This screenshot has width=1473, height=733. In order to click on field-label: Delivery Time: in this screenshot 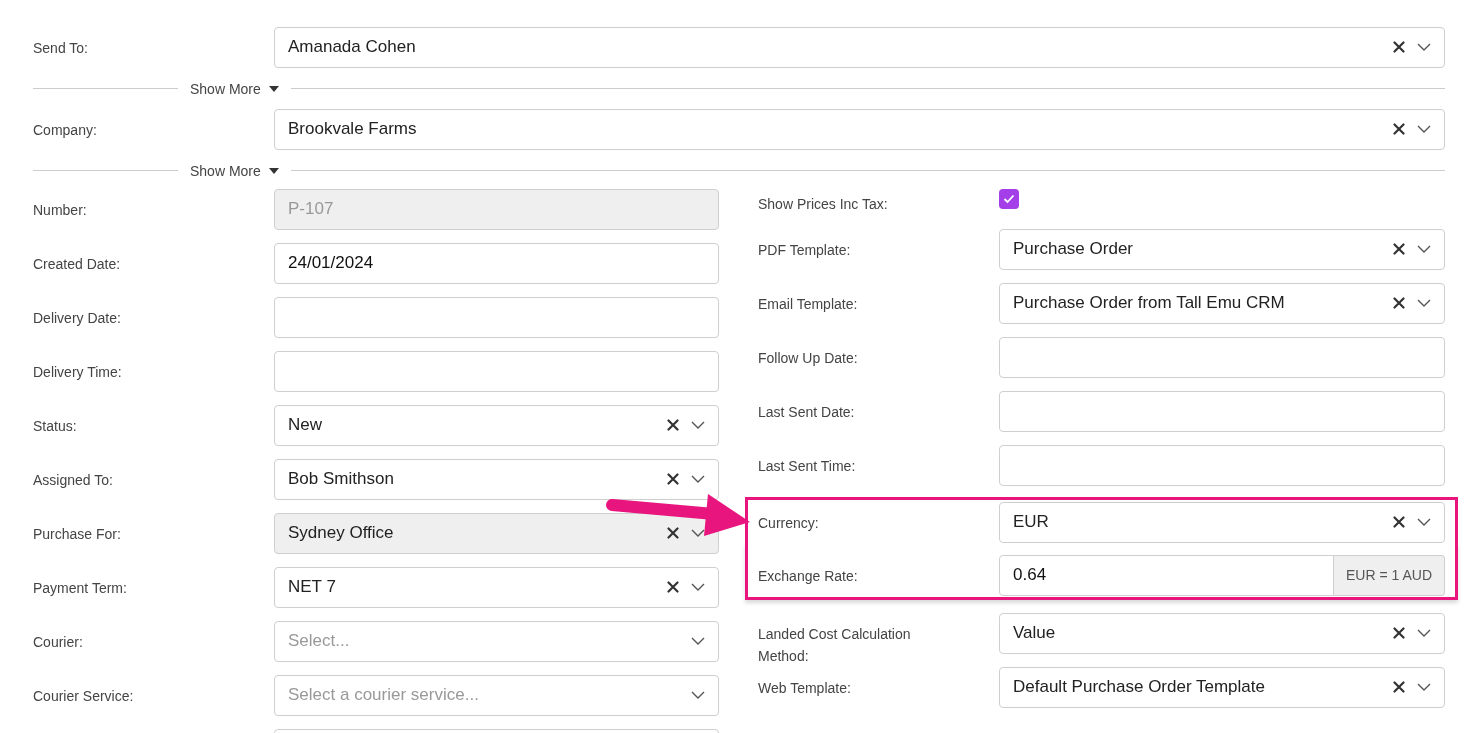, I will do `click(78, 372)`.